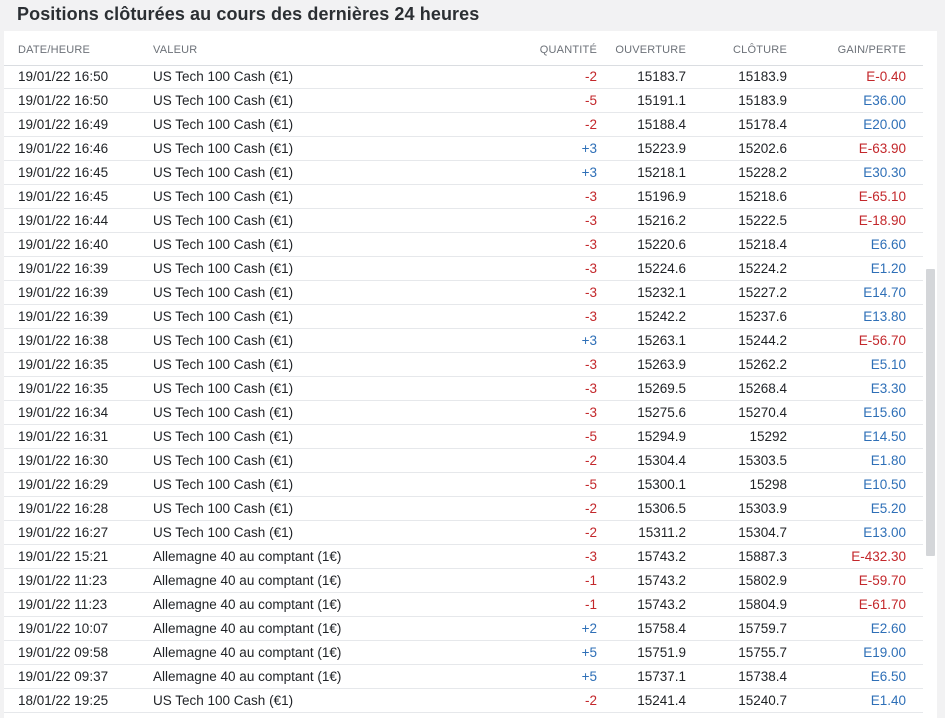 The image size is (945, 718). I want to click on cell-close: 15887.3, so click(762, 556).